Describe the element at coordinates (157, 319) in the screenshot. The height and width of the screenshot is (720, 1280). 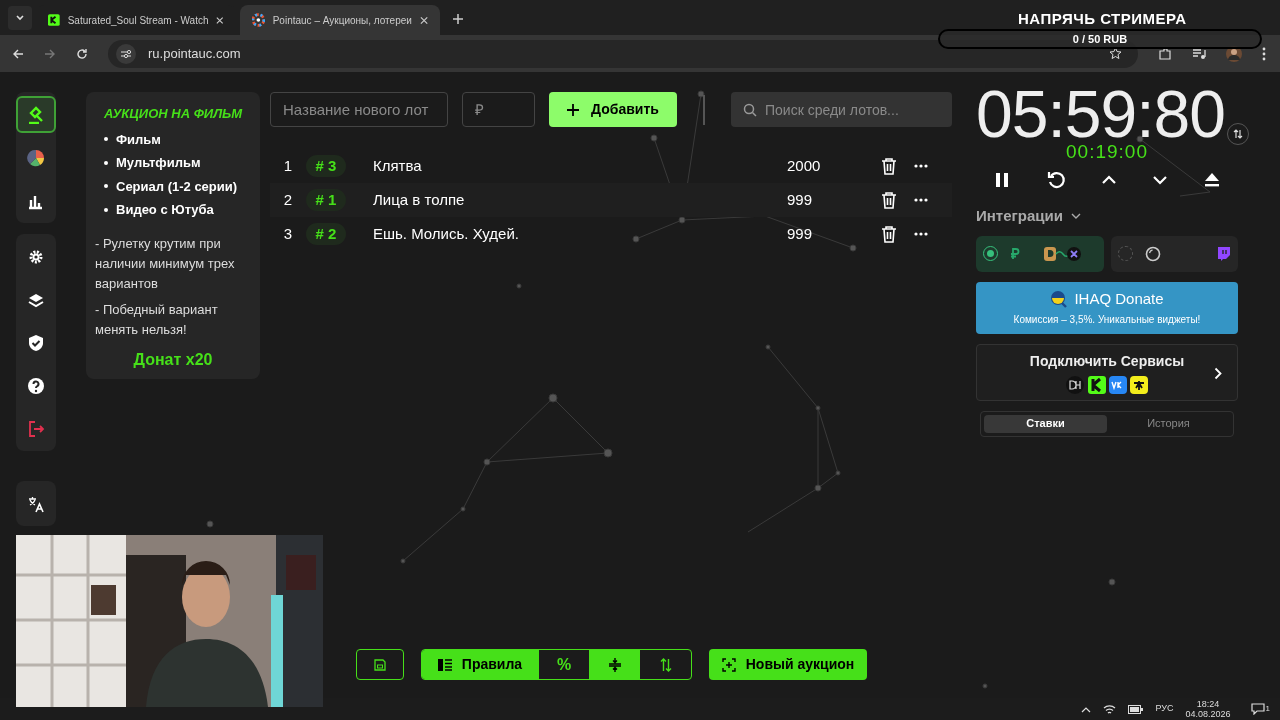
I see `rules-note: - Победный вариант менять нельзя!` at that location.